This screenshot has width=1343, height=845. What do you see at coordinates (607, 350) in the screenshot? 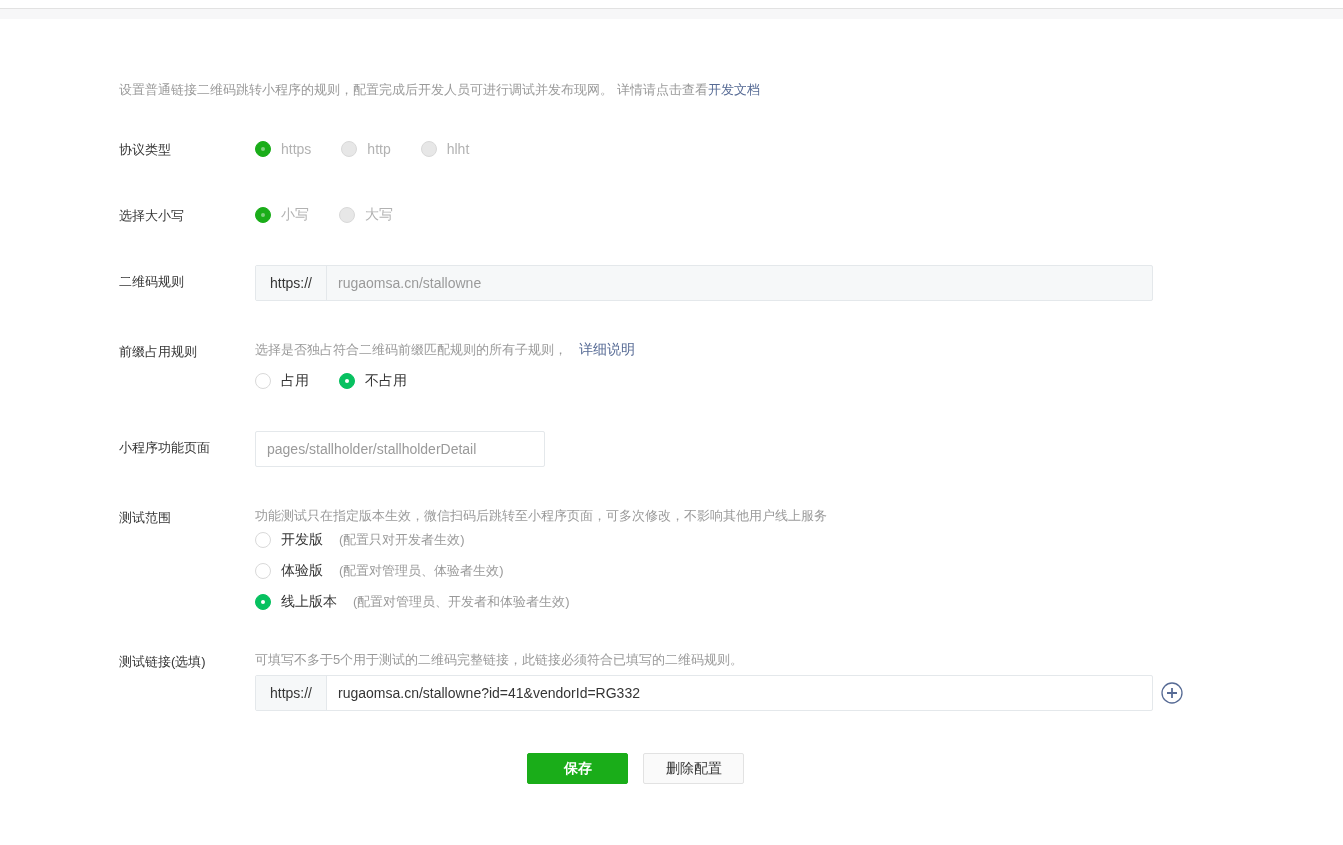
I see `detail-link: 详细说明` at bounding box center [607, 350].